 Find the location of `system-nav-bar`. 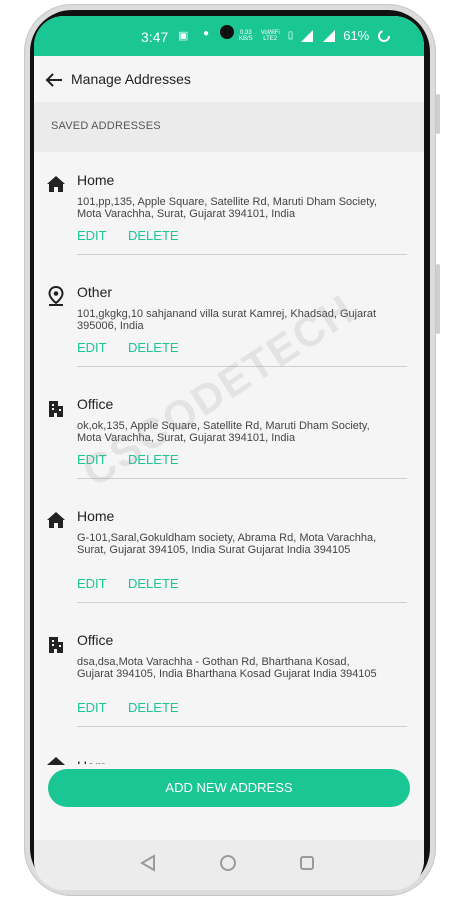

system-nav-bar is located at coordinates (229, 865).